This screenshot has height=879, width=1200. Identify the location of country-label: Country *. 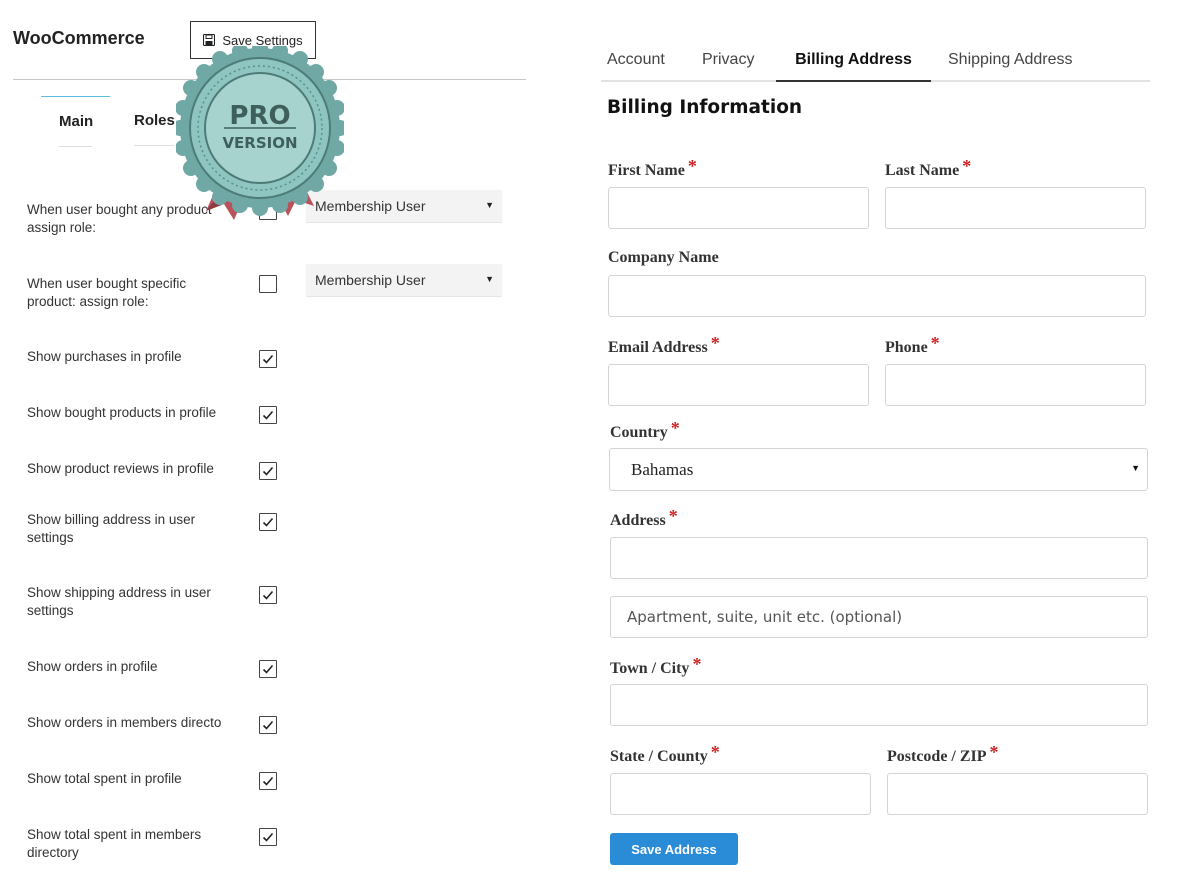
(645, 429).